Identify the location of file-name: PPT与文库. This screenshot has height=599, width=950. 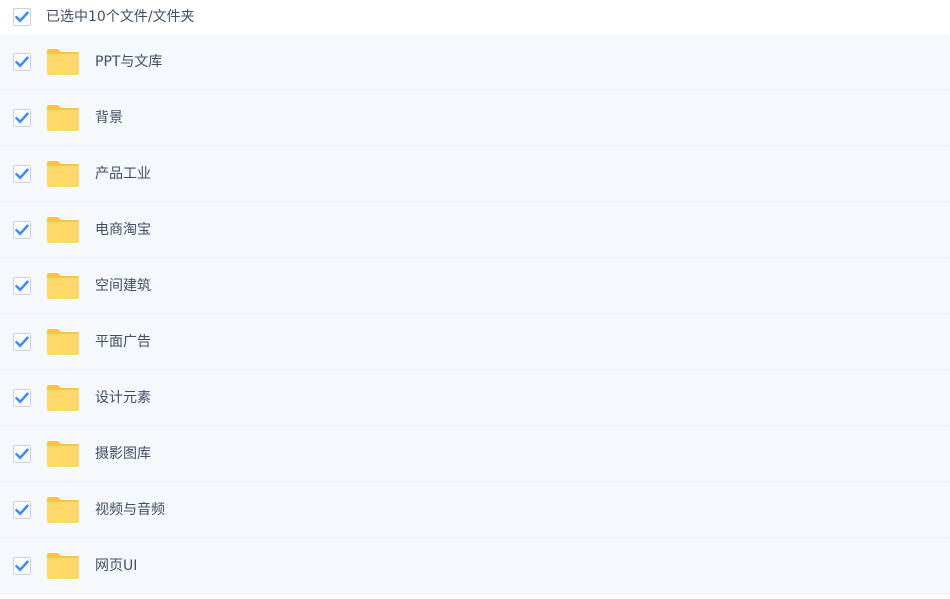
(128, 62).